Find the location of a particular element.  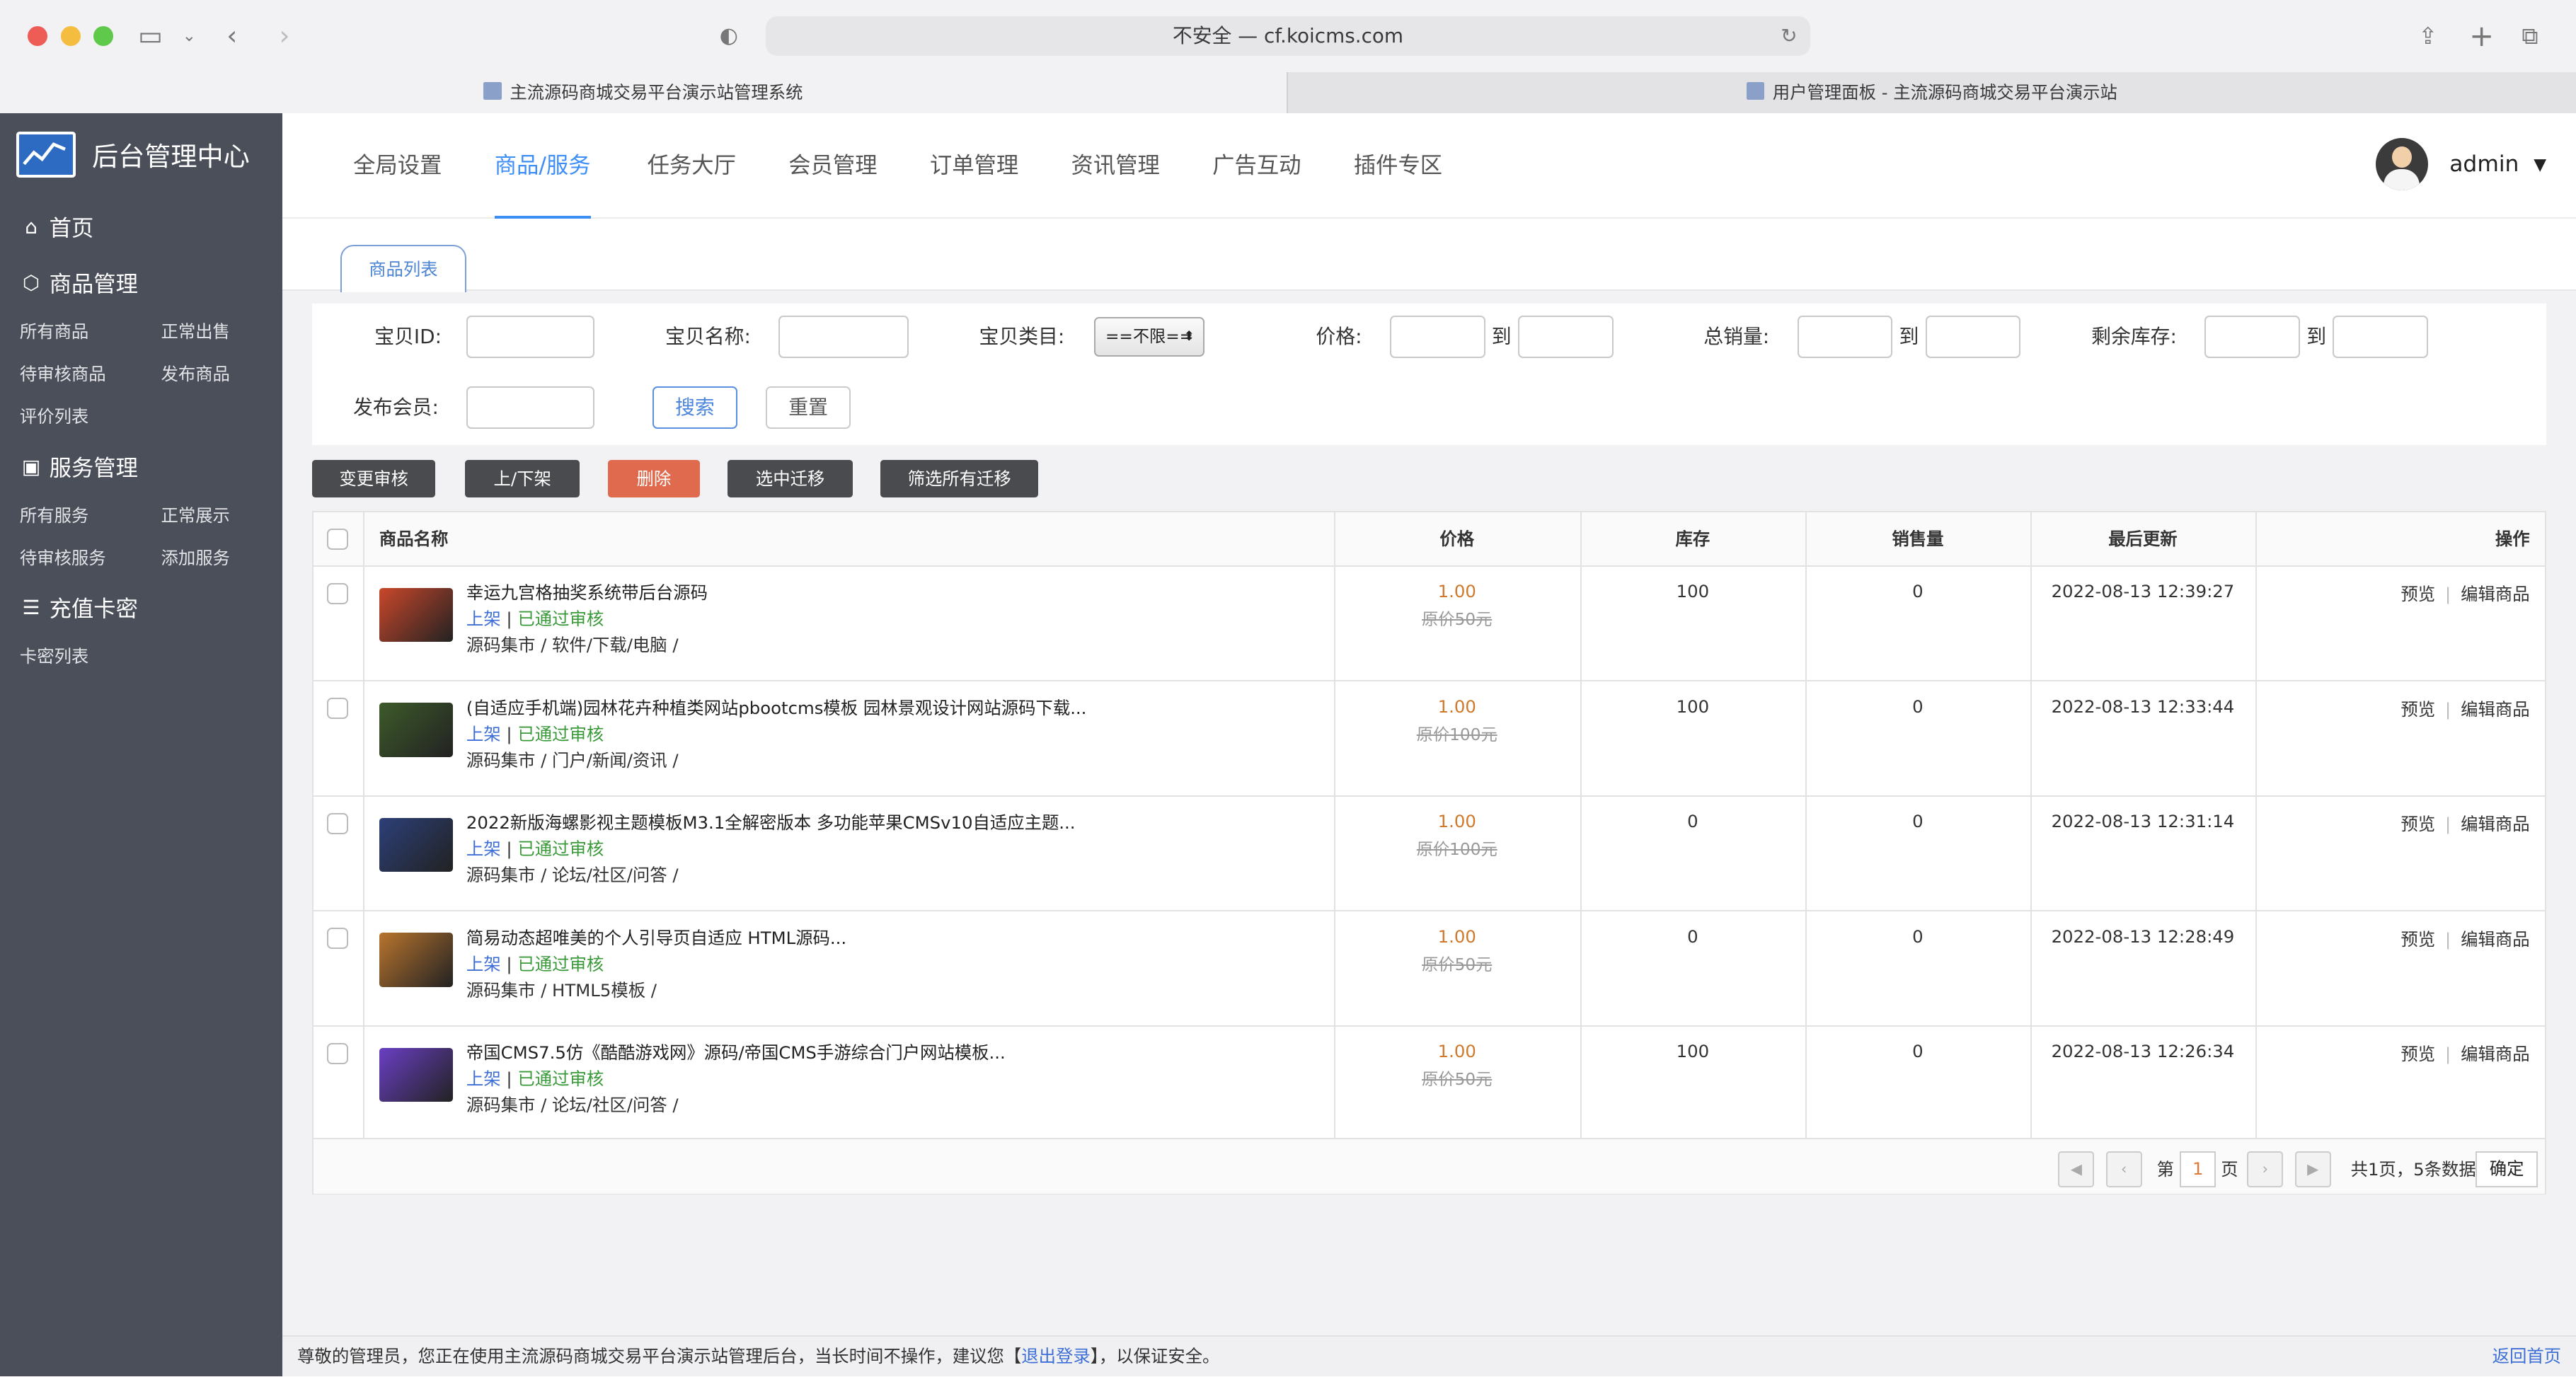

row-actions: 预览 | 编辑商品 is located at coordinates (2464, 938).